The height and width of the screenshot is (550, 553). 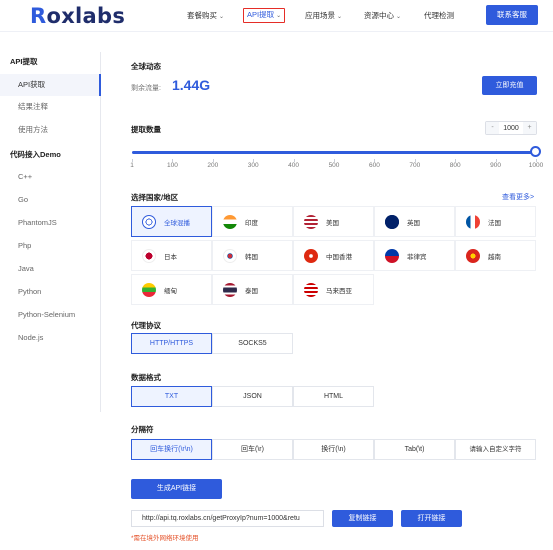 What do you see at coordinates (50, 223) in the screenshot?
I see `sidebar-item-phantomjs: PhantomJS` at bounding box center [50, 223].